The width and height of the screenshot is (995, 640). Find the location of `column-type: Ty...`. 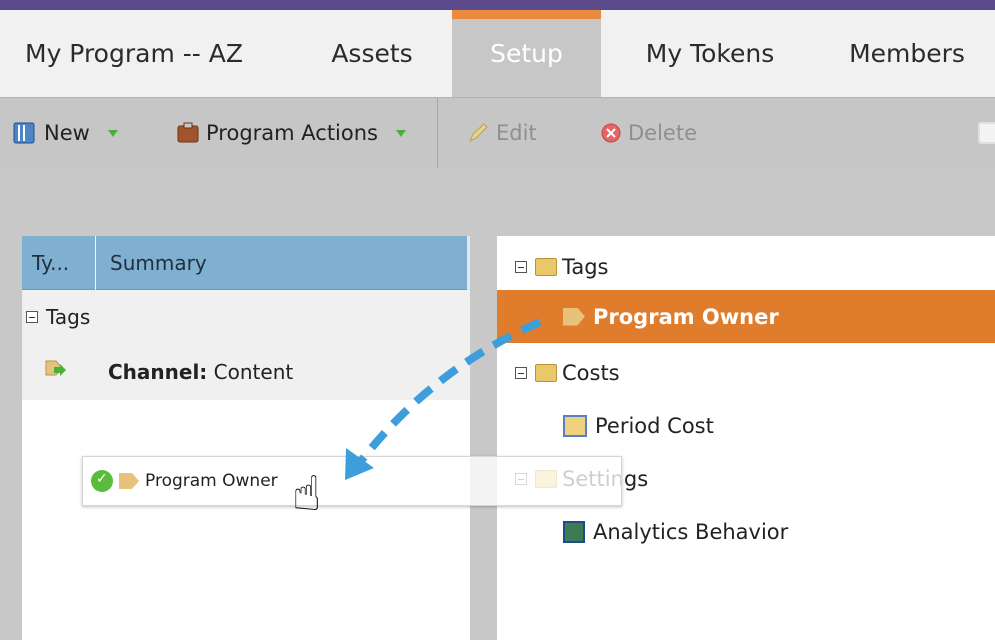

column-type: Ty... is located at coordinates (59, 262).